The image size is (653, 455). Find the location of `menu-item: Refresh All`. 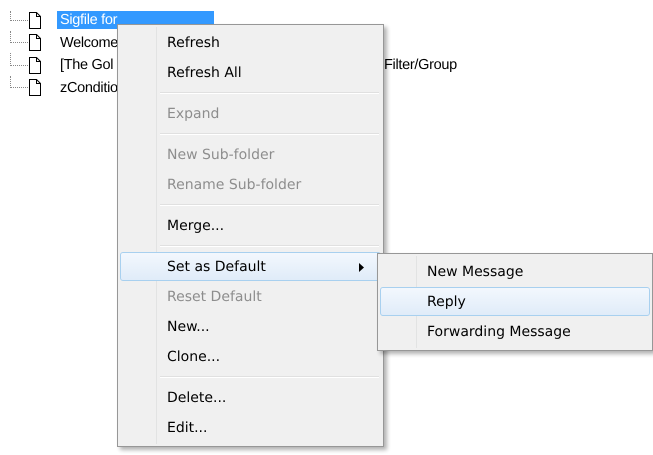

menu-item: Refresh All is located at coordinates (250, 72).